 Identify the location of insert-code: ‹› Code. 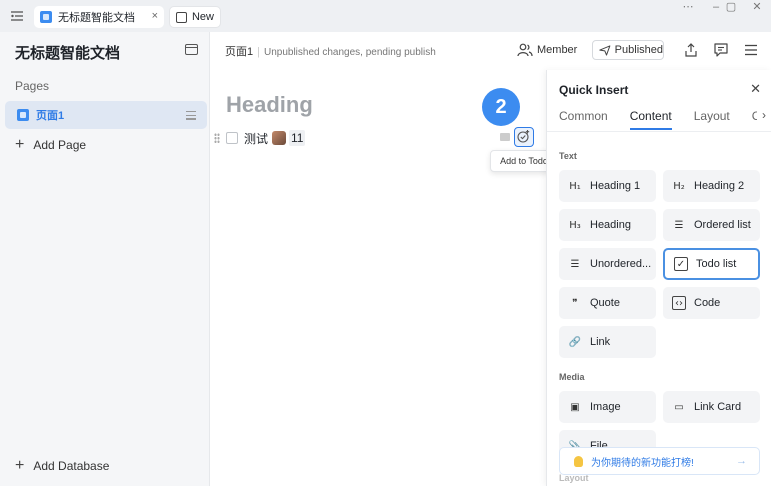
(711, 303).